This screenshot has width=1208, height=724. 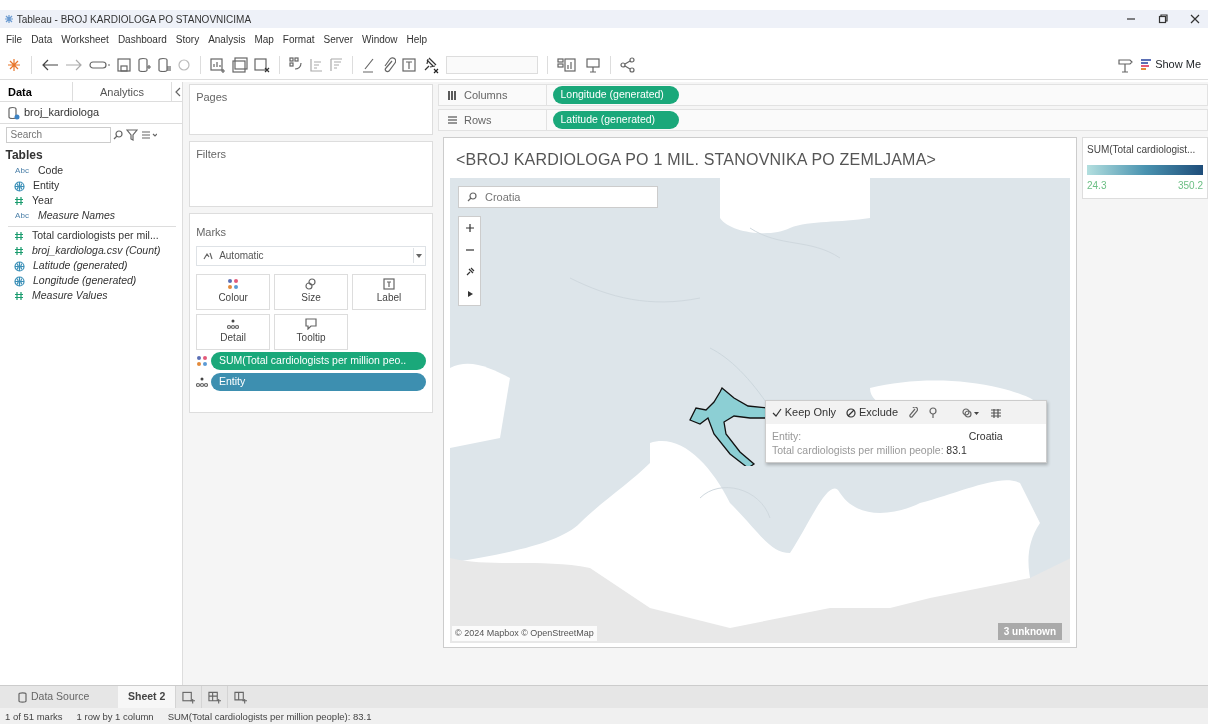 What do you see at coordinates (115, 716) in the screenshot?
I see `status-text: 1 row by 1 column` at bounding box center [115, 716].